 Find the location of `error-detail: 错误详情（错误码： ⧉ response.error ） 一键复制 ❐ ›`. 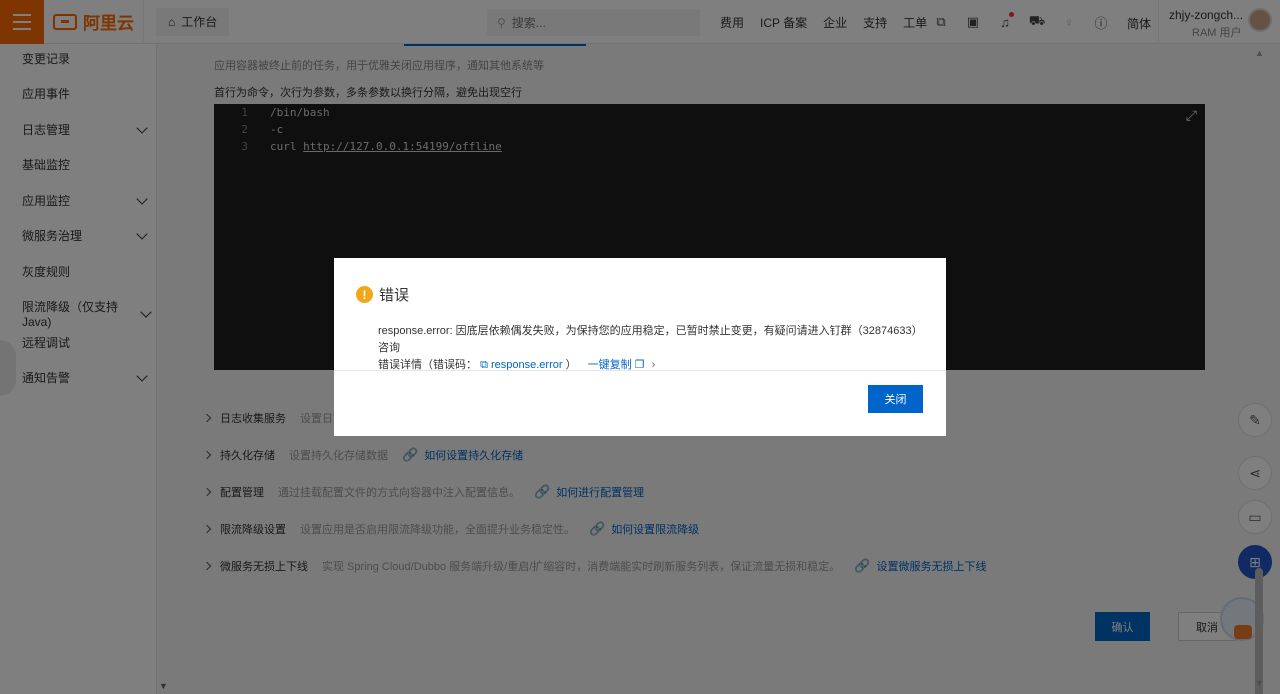

error-detail: 错误详情（错误码： ⧉ response.error ） 一键复制 ❐ › is located at coordinates (653, 365).